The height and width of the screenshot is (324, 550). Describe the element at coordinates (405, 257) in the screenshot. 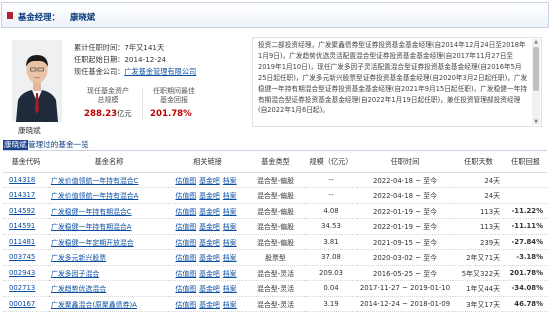

I see `tenure-period: 2020-03-02 ~ 至今` at that location.